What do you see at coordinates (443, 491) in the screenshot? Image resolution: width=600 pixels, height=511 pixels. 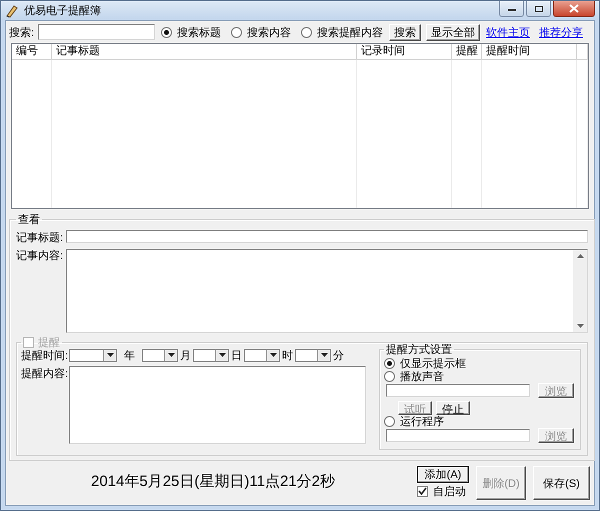 I see `checkbox: 自启动` at bounding box center [443, 491].